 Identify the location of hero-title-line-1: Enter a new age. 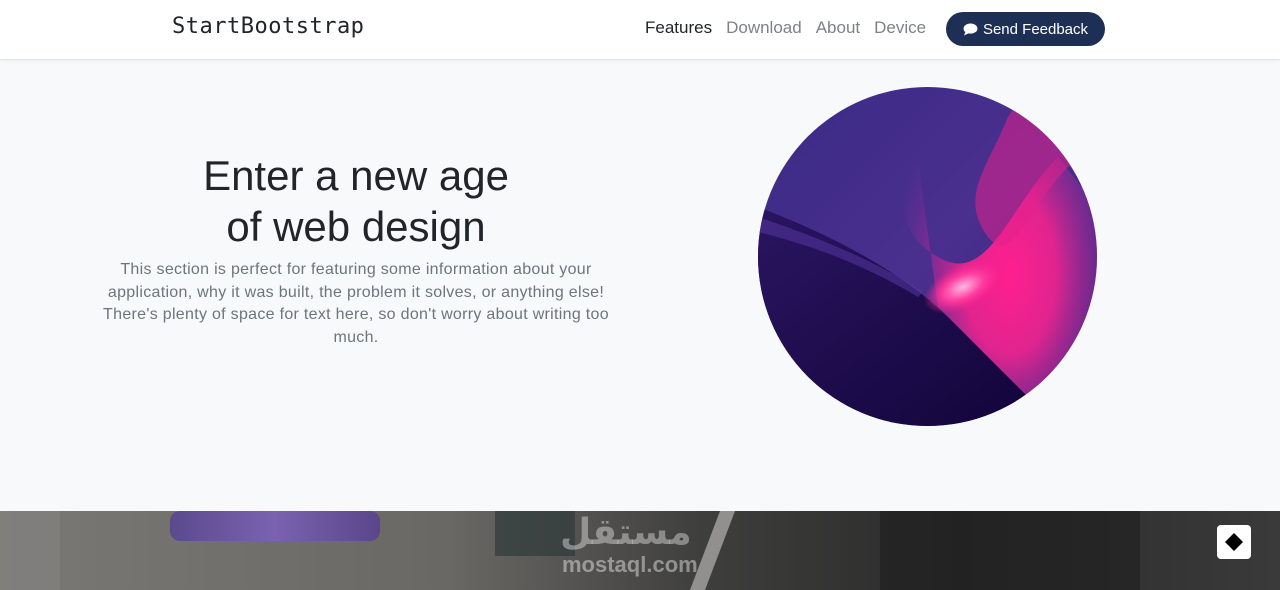
(356, 175).